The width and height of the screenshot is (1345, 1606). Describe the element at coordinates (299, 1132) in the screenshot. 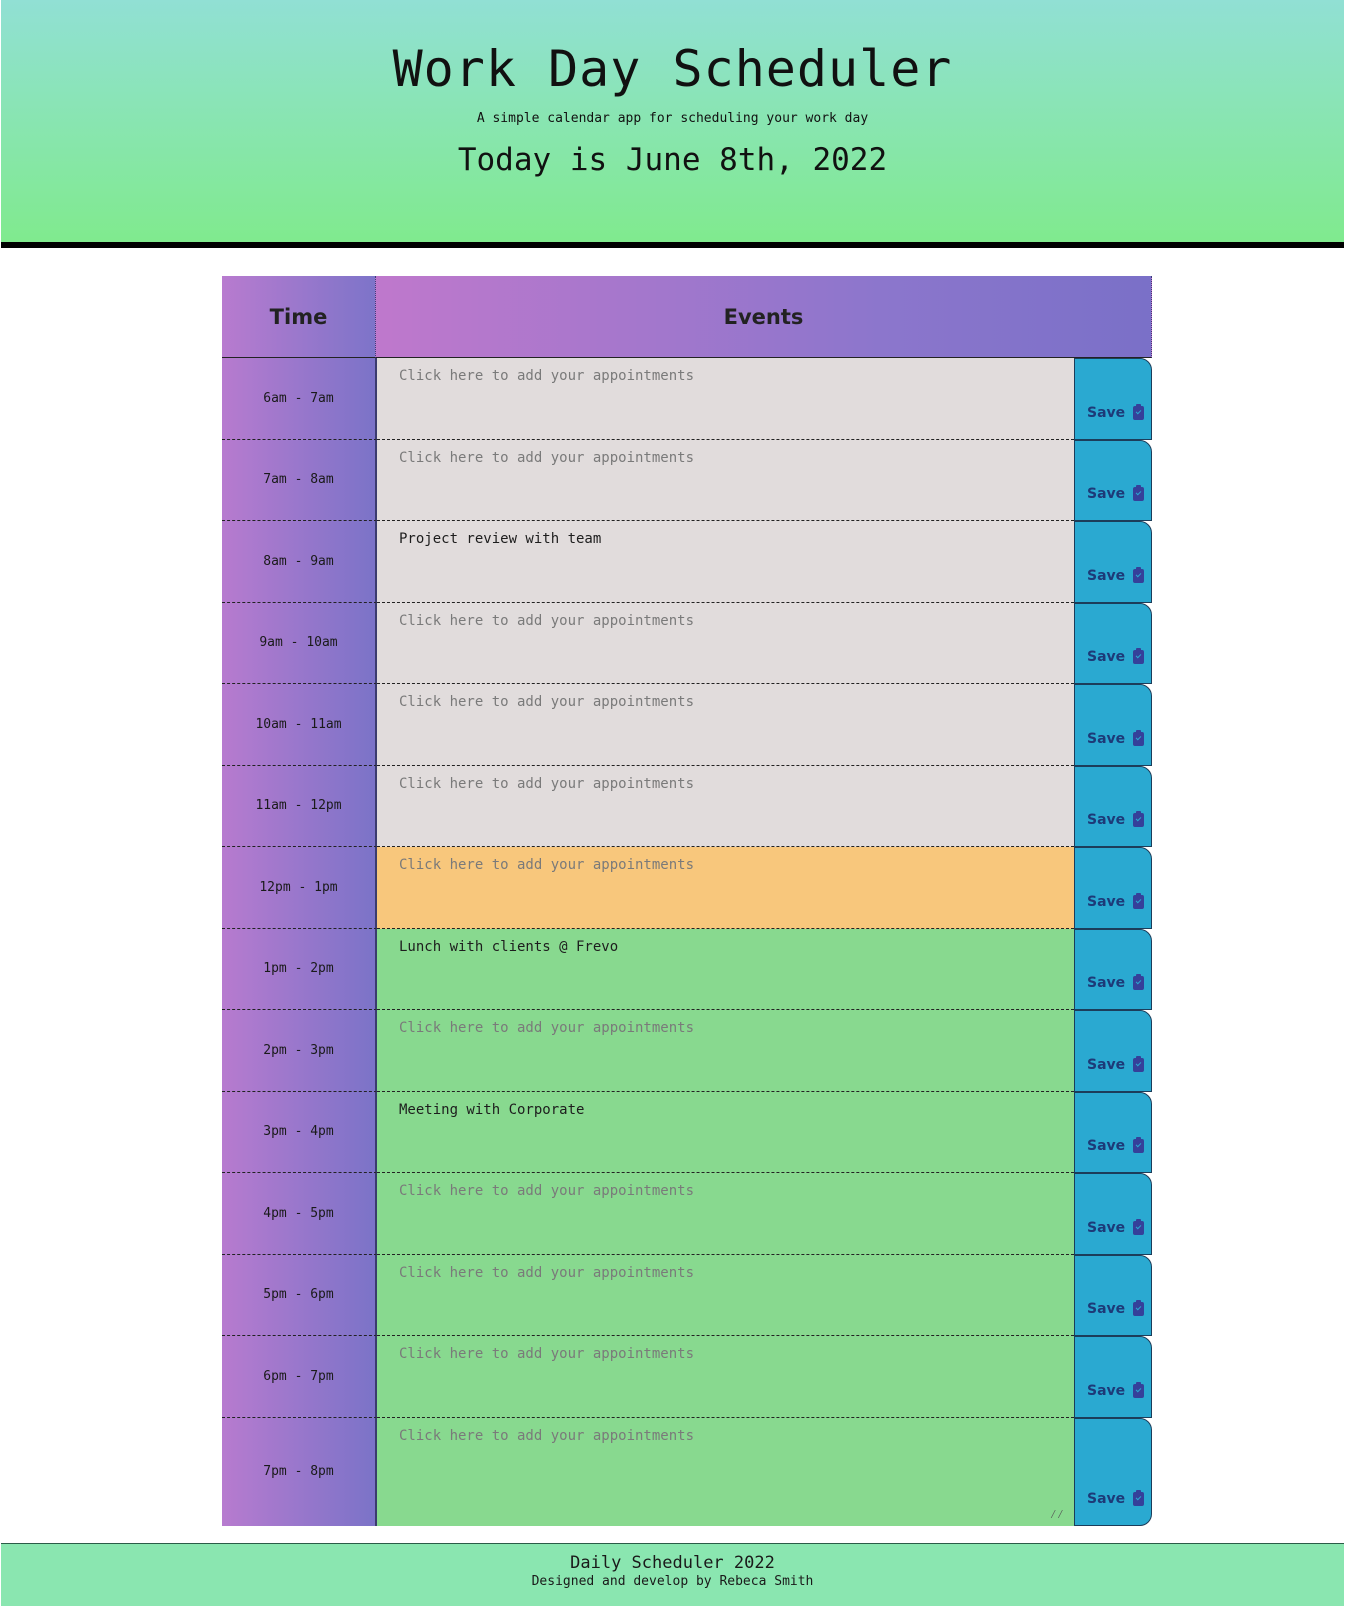

I see `hour-label: 3pm - 4pm` at that location.